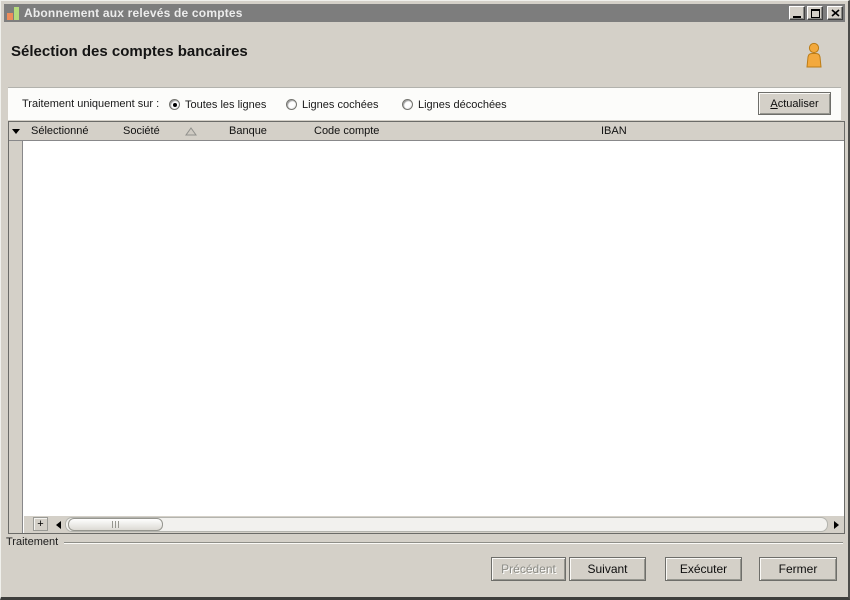  I want to click on close-dialog-button: Fermer, so click(798, 569).